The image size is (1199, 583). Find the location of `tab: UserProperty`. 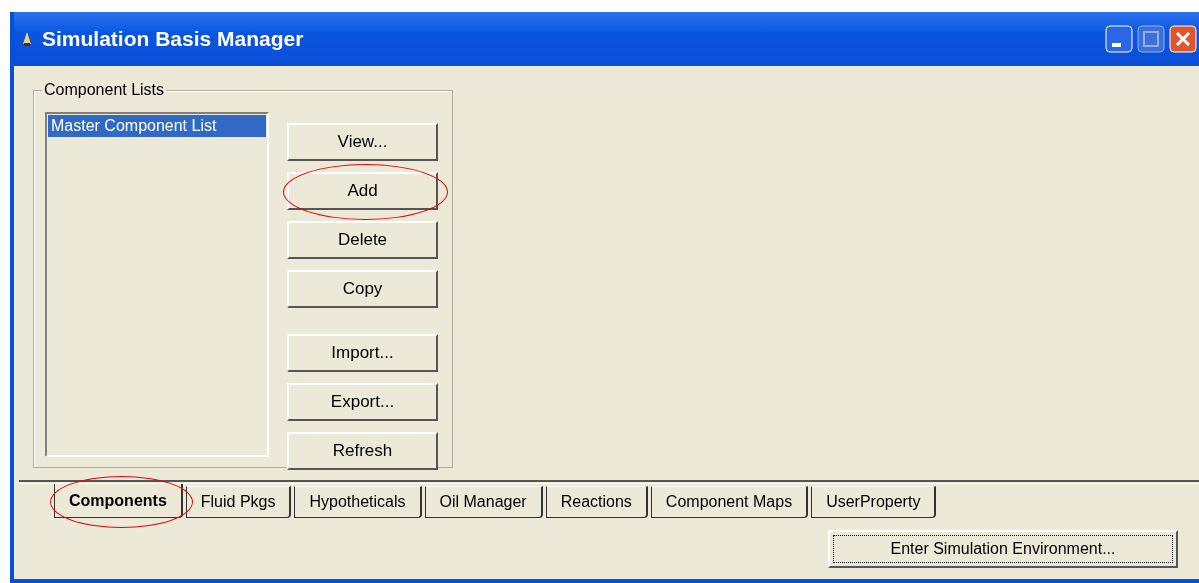

tab: UserProperty is located at coordinates (874, 502).